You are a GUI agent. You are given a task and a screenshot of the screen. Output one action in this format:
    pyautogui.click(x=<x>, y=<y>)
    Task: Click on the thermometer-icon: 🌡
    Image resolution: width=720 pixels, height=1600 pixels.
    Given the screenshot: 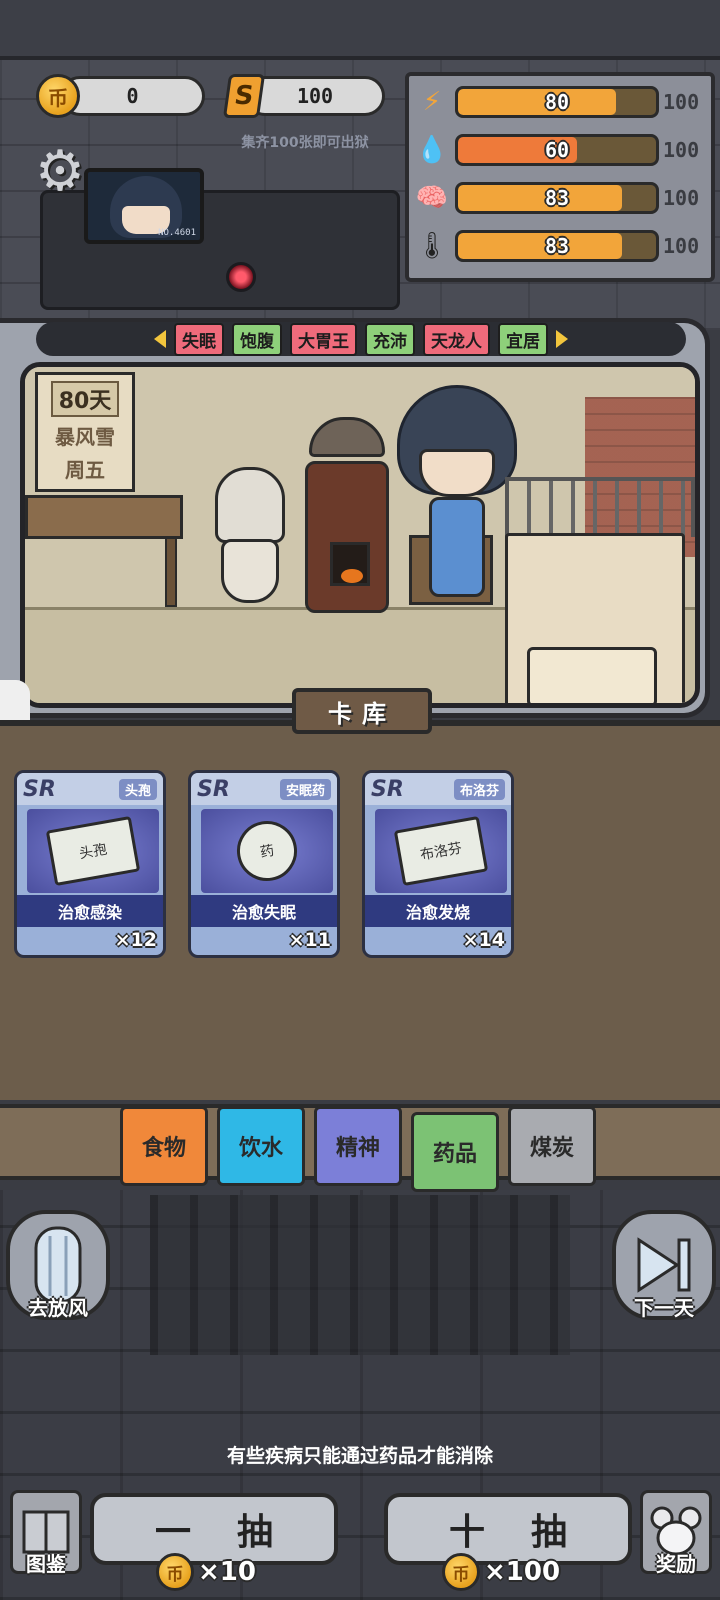 What is the action you would take?
    pyautogui.click(x=432, y=246)
    